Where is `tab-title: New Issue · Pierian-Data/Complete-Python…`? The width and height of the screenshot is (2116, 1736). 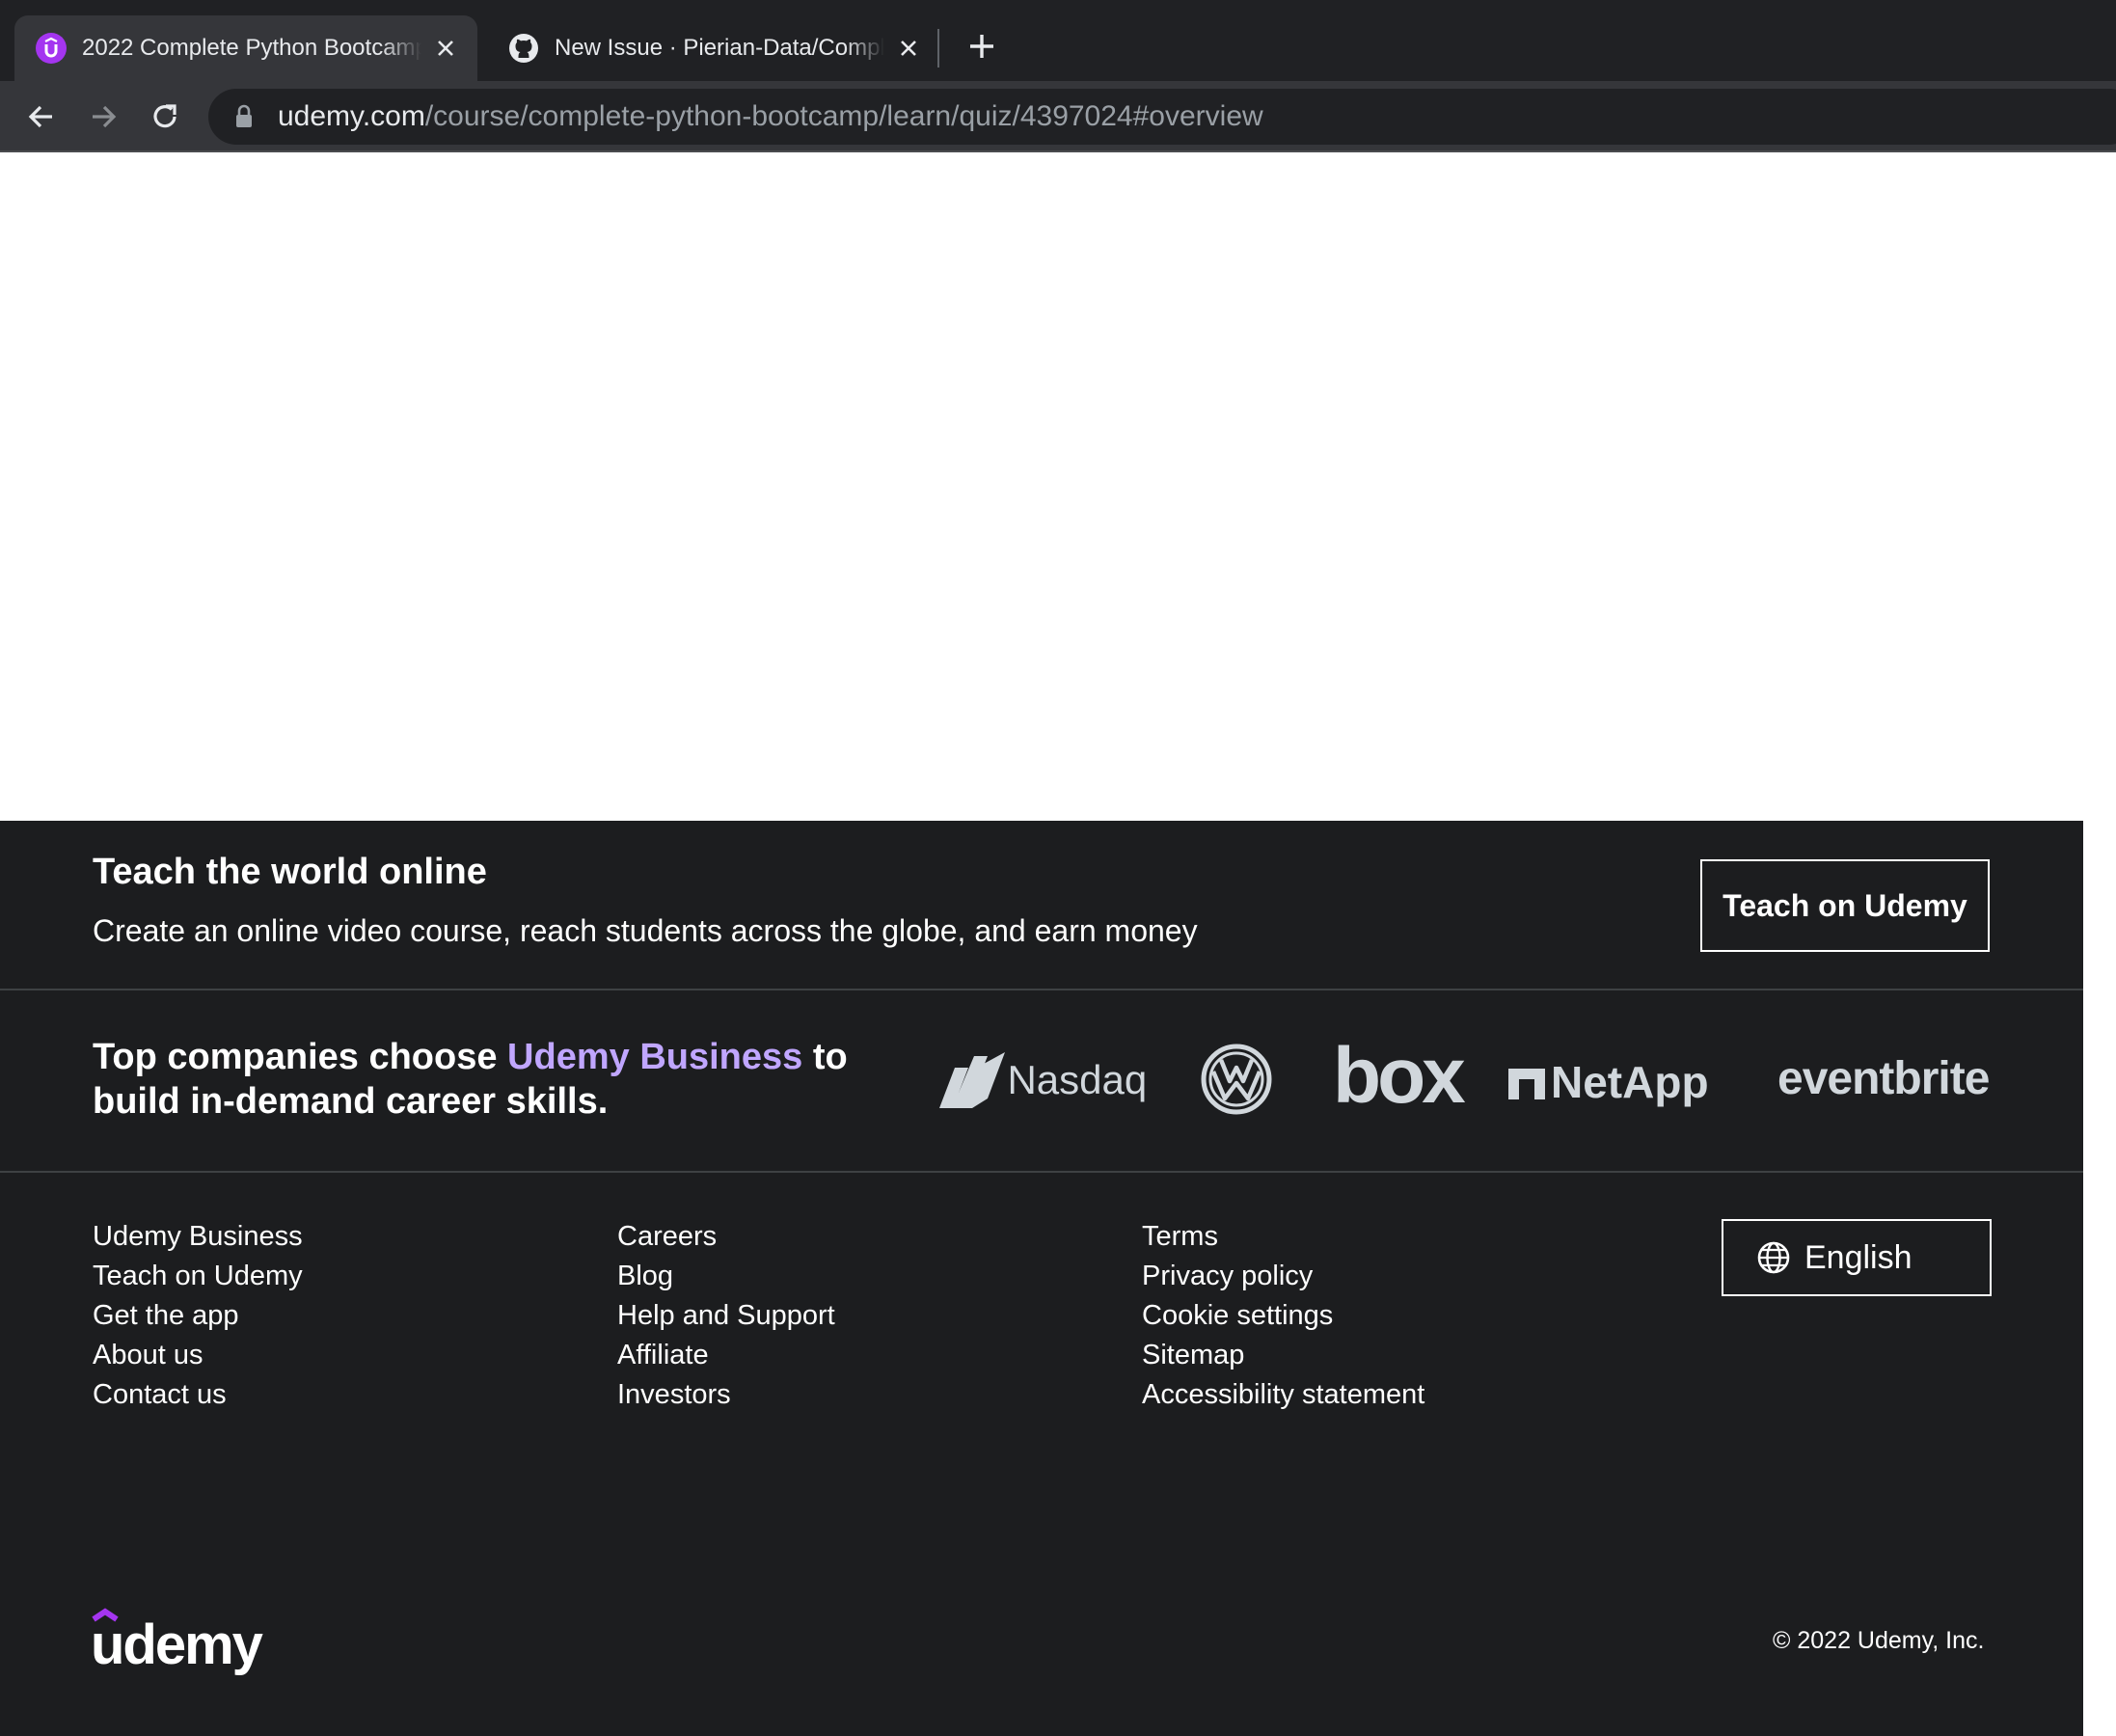
tab-title: New Issue · Pierian-Data/Complete-Python… is located at coordinates (719, 48).